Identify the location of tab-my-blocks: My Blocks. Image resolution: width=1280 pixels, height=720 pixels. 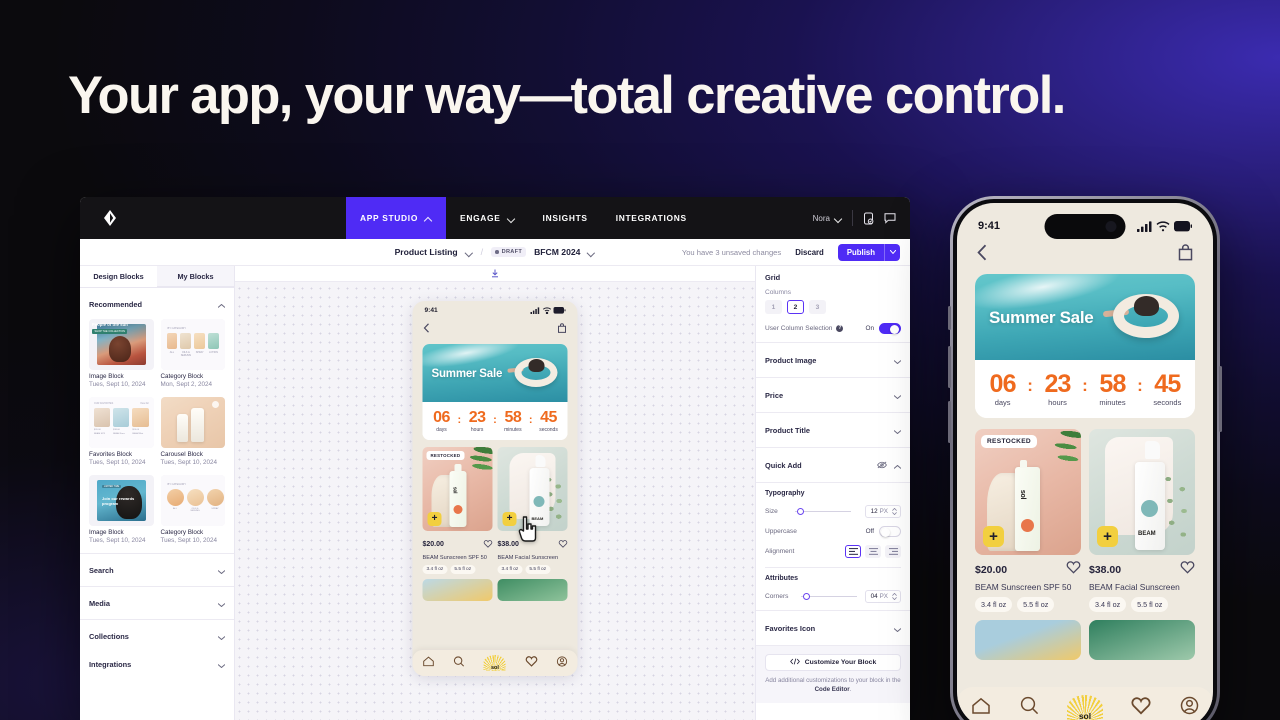
(195, 276).